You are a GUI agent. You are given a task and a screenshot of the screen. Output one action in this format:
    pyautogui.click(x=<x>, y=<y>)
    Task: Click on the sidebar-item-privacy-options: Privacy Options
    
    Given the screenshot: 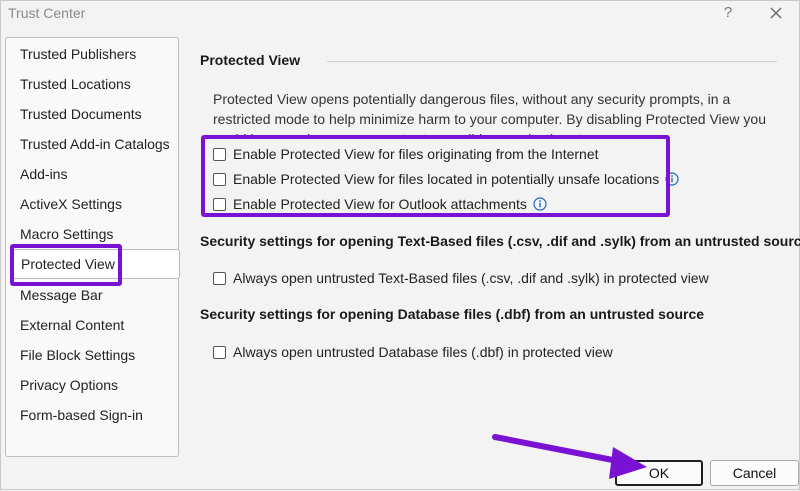 What is the action you would take?
    pyautogui.click(x=69, y=385)
    